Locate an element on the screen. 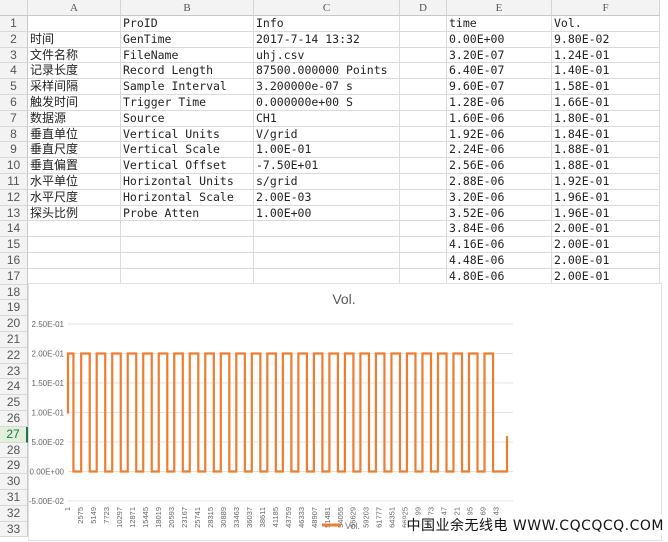 This screenshot has height=542, width=668. cell-c8: V/grid is located at coordinates (327, 134).